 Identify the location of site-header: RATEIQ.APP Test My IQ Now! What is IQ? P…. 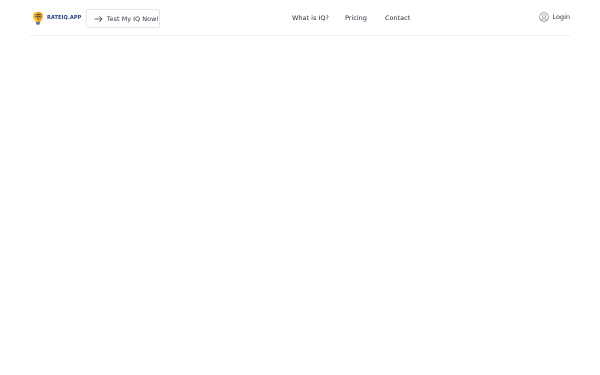
(300, 18).